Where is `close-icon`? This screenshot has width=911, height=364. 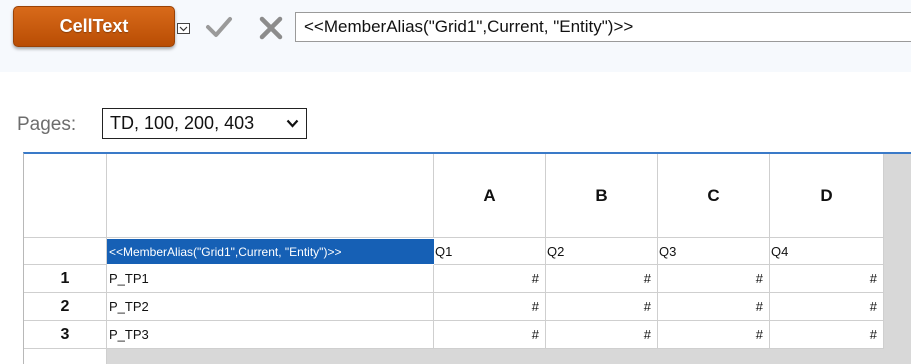 close-icon is located at coordinates (271, 28).